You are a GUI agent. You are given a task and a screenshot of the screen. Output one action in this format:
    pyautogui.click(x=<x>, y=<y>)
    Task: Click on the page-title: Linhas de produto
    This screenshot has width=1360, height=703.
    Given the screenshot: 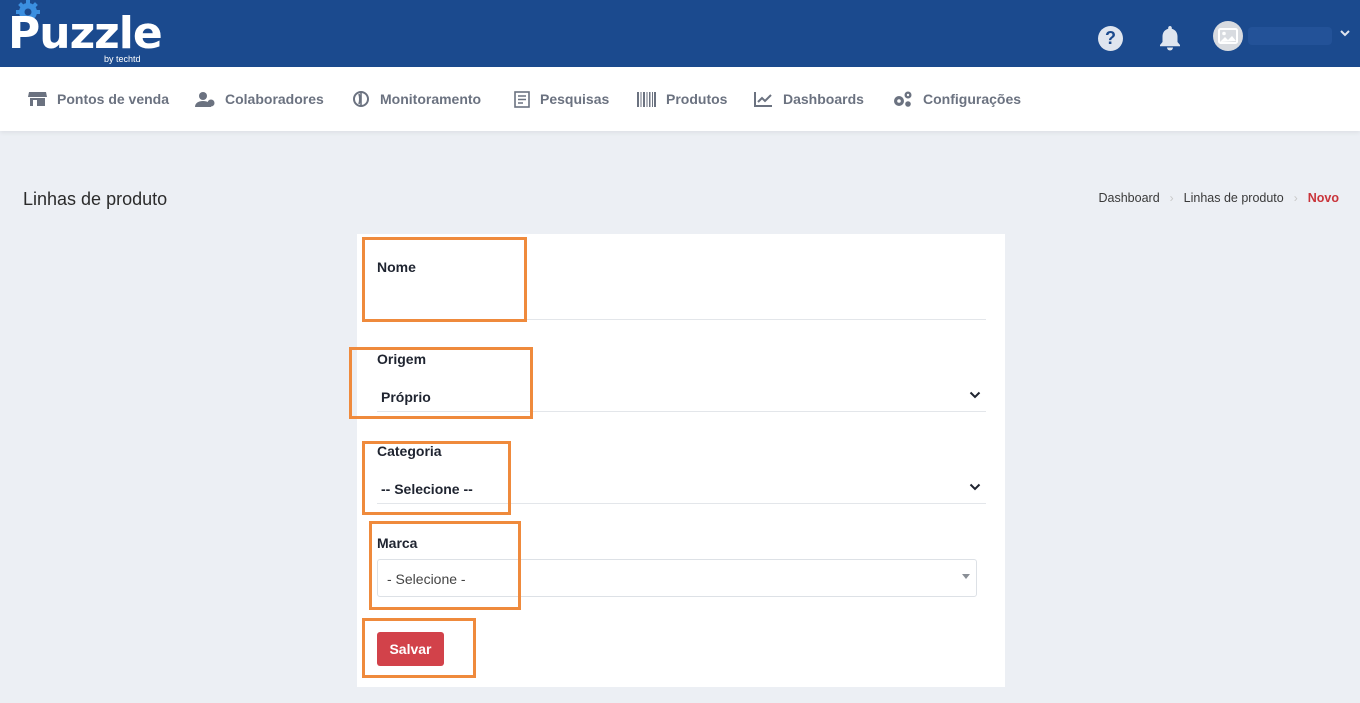 What is the action you would take?
    pyautogui.click(x=95, y=199)
    